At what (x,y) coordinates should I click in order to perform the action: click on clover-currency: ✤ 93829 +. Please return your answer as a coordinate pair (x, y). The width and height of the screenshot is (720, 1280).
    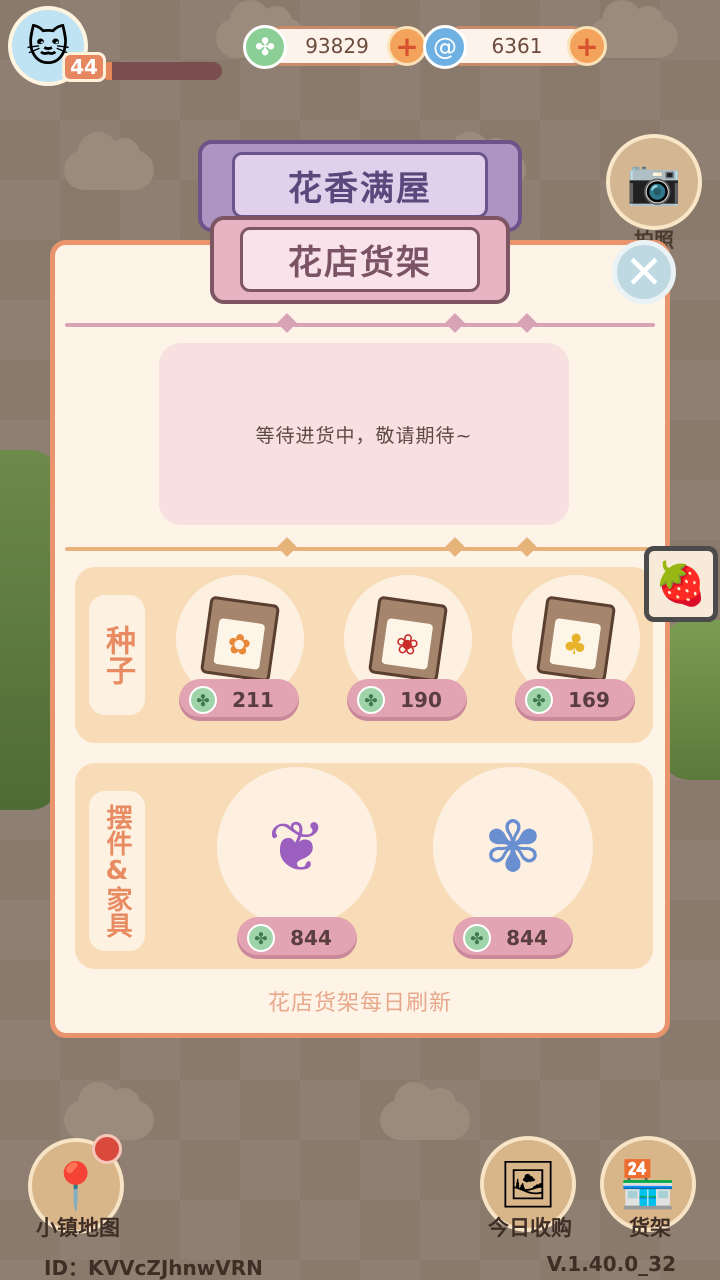
    Looking at the image, I should click on (335, 47).